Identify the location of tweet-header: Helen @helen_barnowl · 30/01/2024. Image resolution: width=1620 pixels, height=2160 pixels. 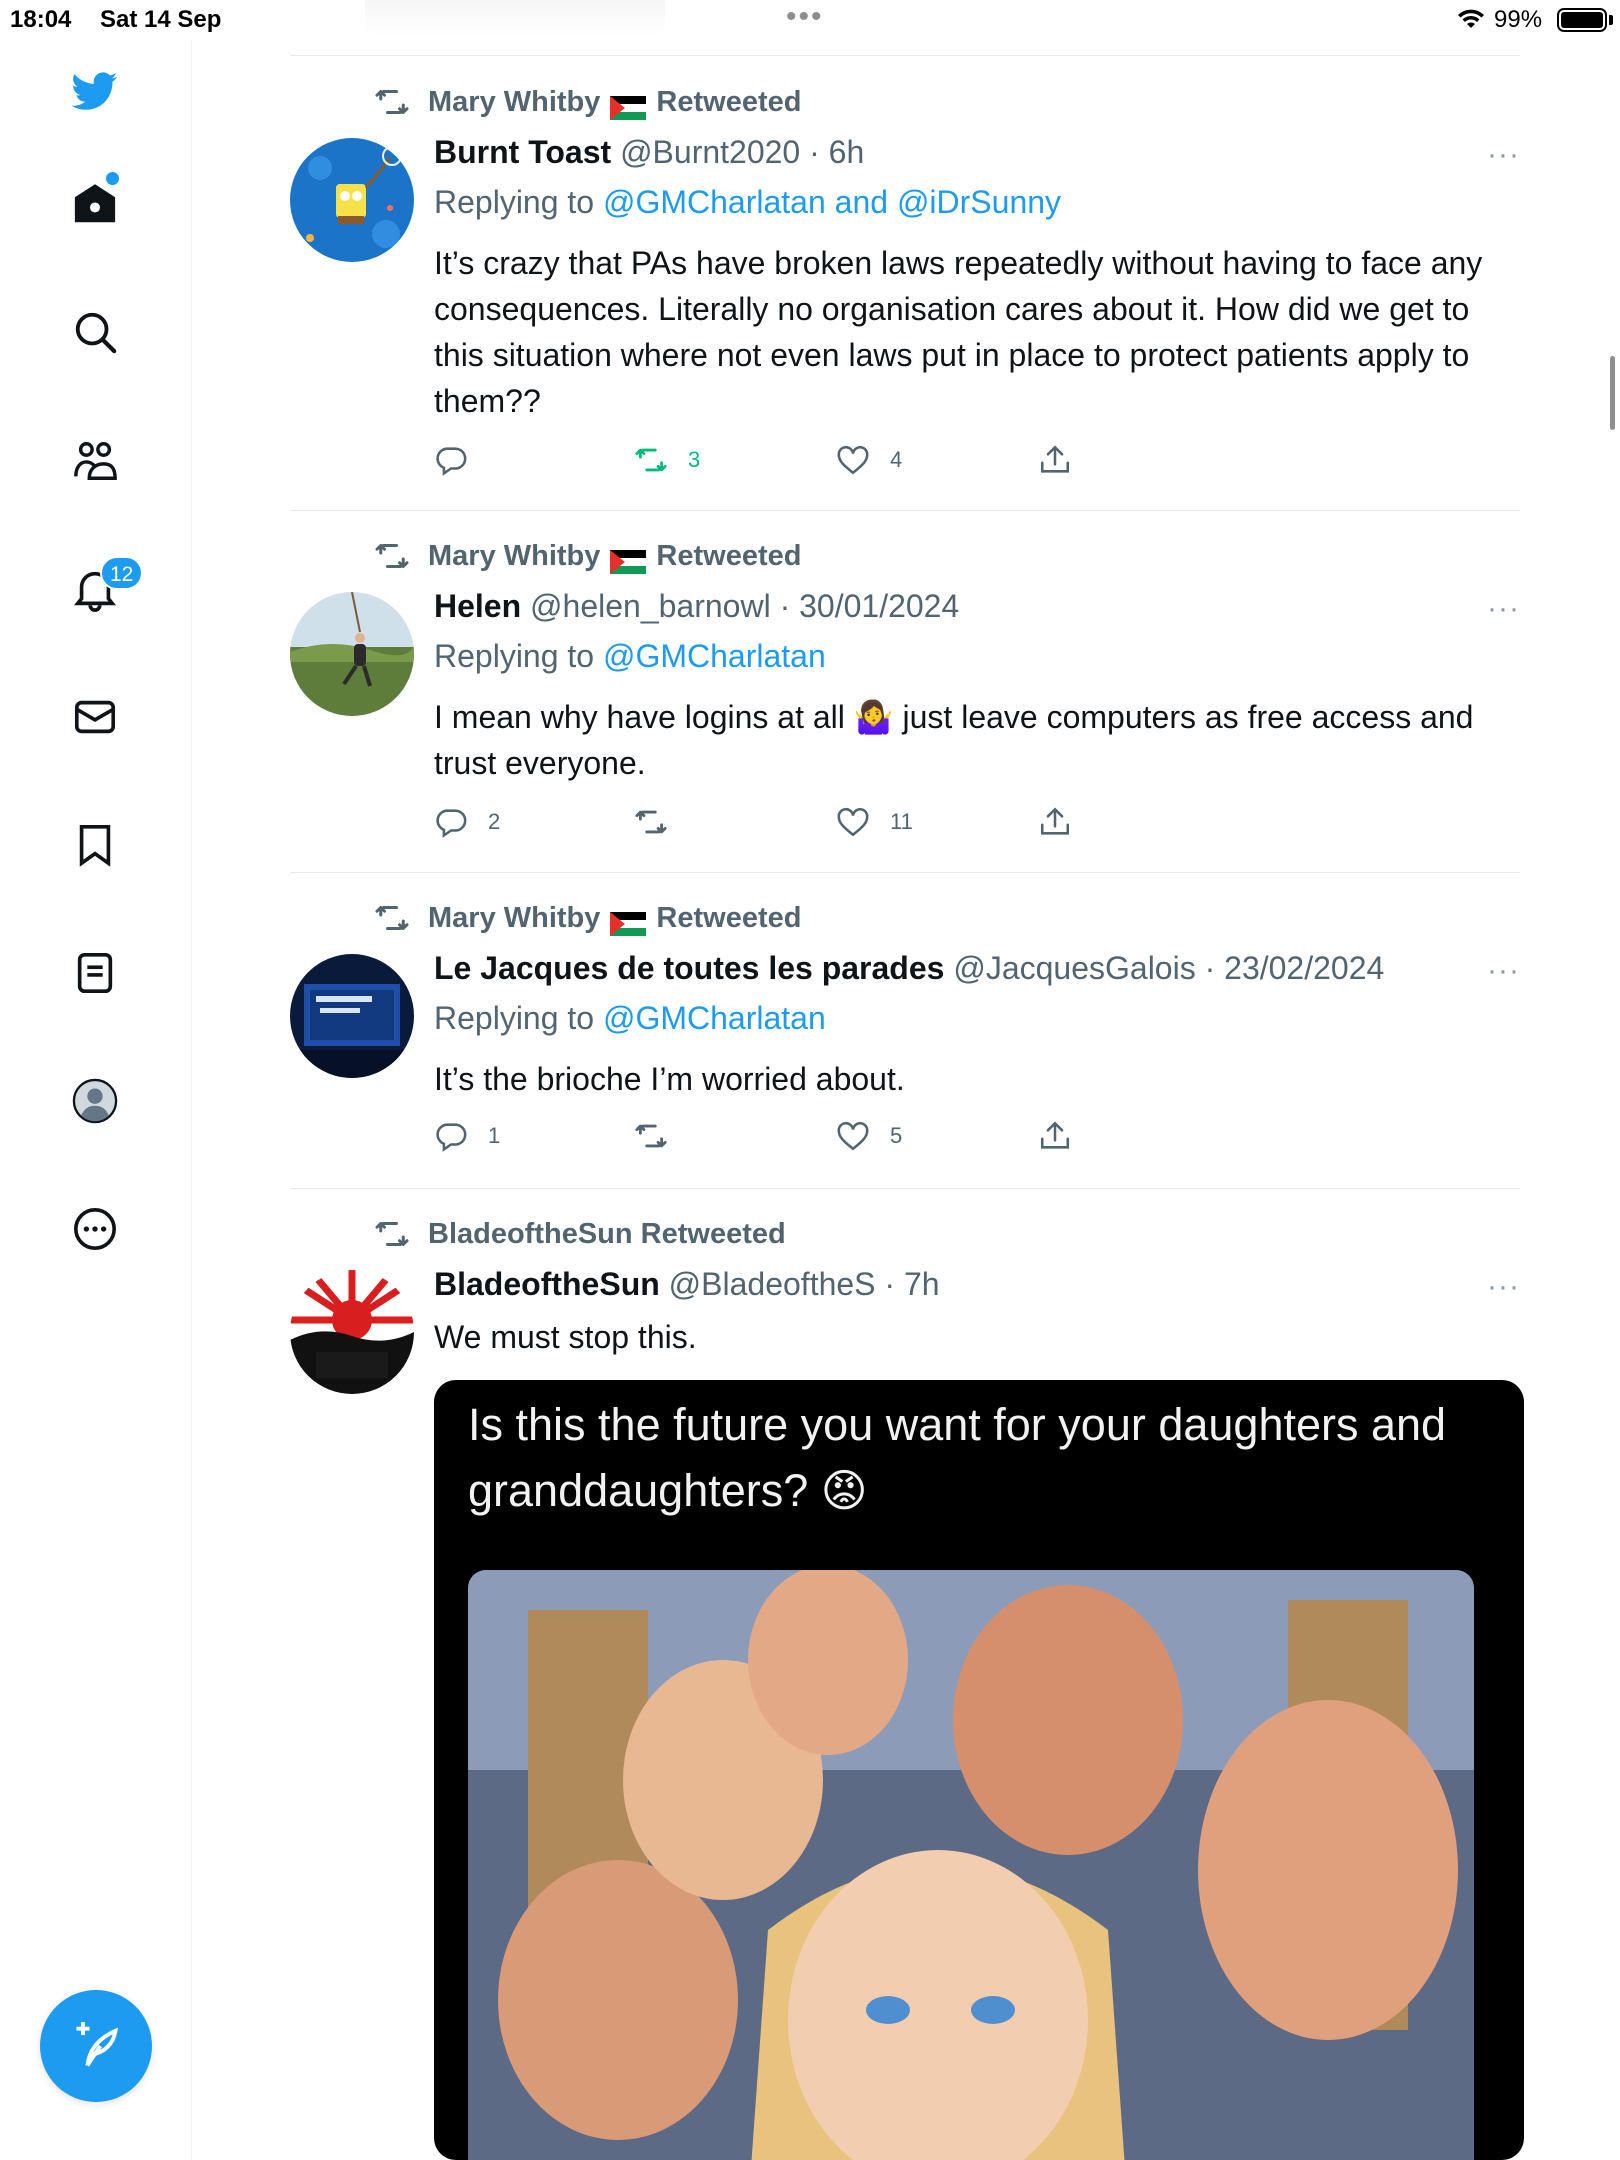
(696, 608).